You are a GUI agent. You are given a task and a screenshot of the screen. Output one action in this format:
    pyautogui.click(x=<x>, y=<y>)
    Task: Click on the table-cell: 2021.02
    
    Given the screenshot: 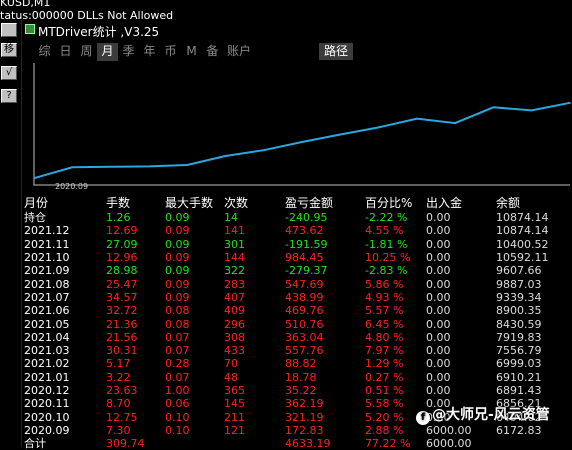 What is the action you would take?
    pyautogui.click(x=47, y=364)
    